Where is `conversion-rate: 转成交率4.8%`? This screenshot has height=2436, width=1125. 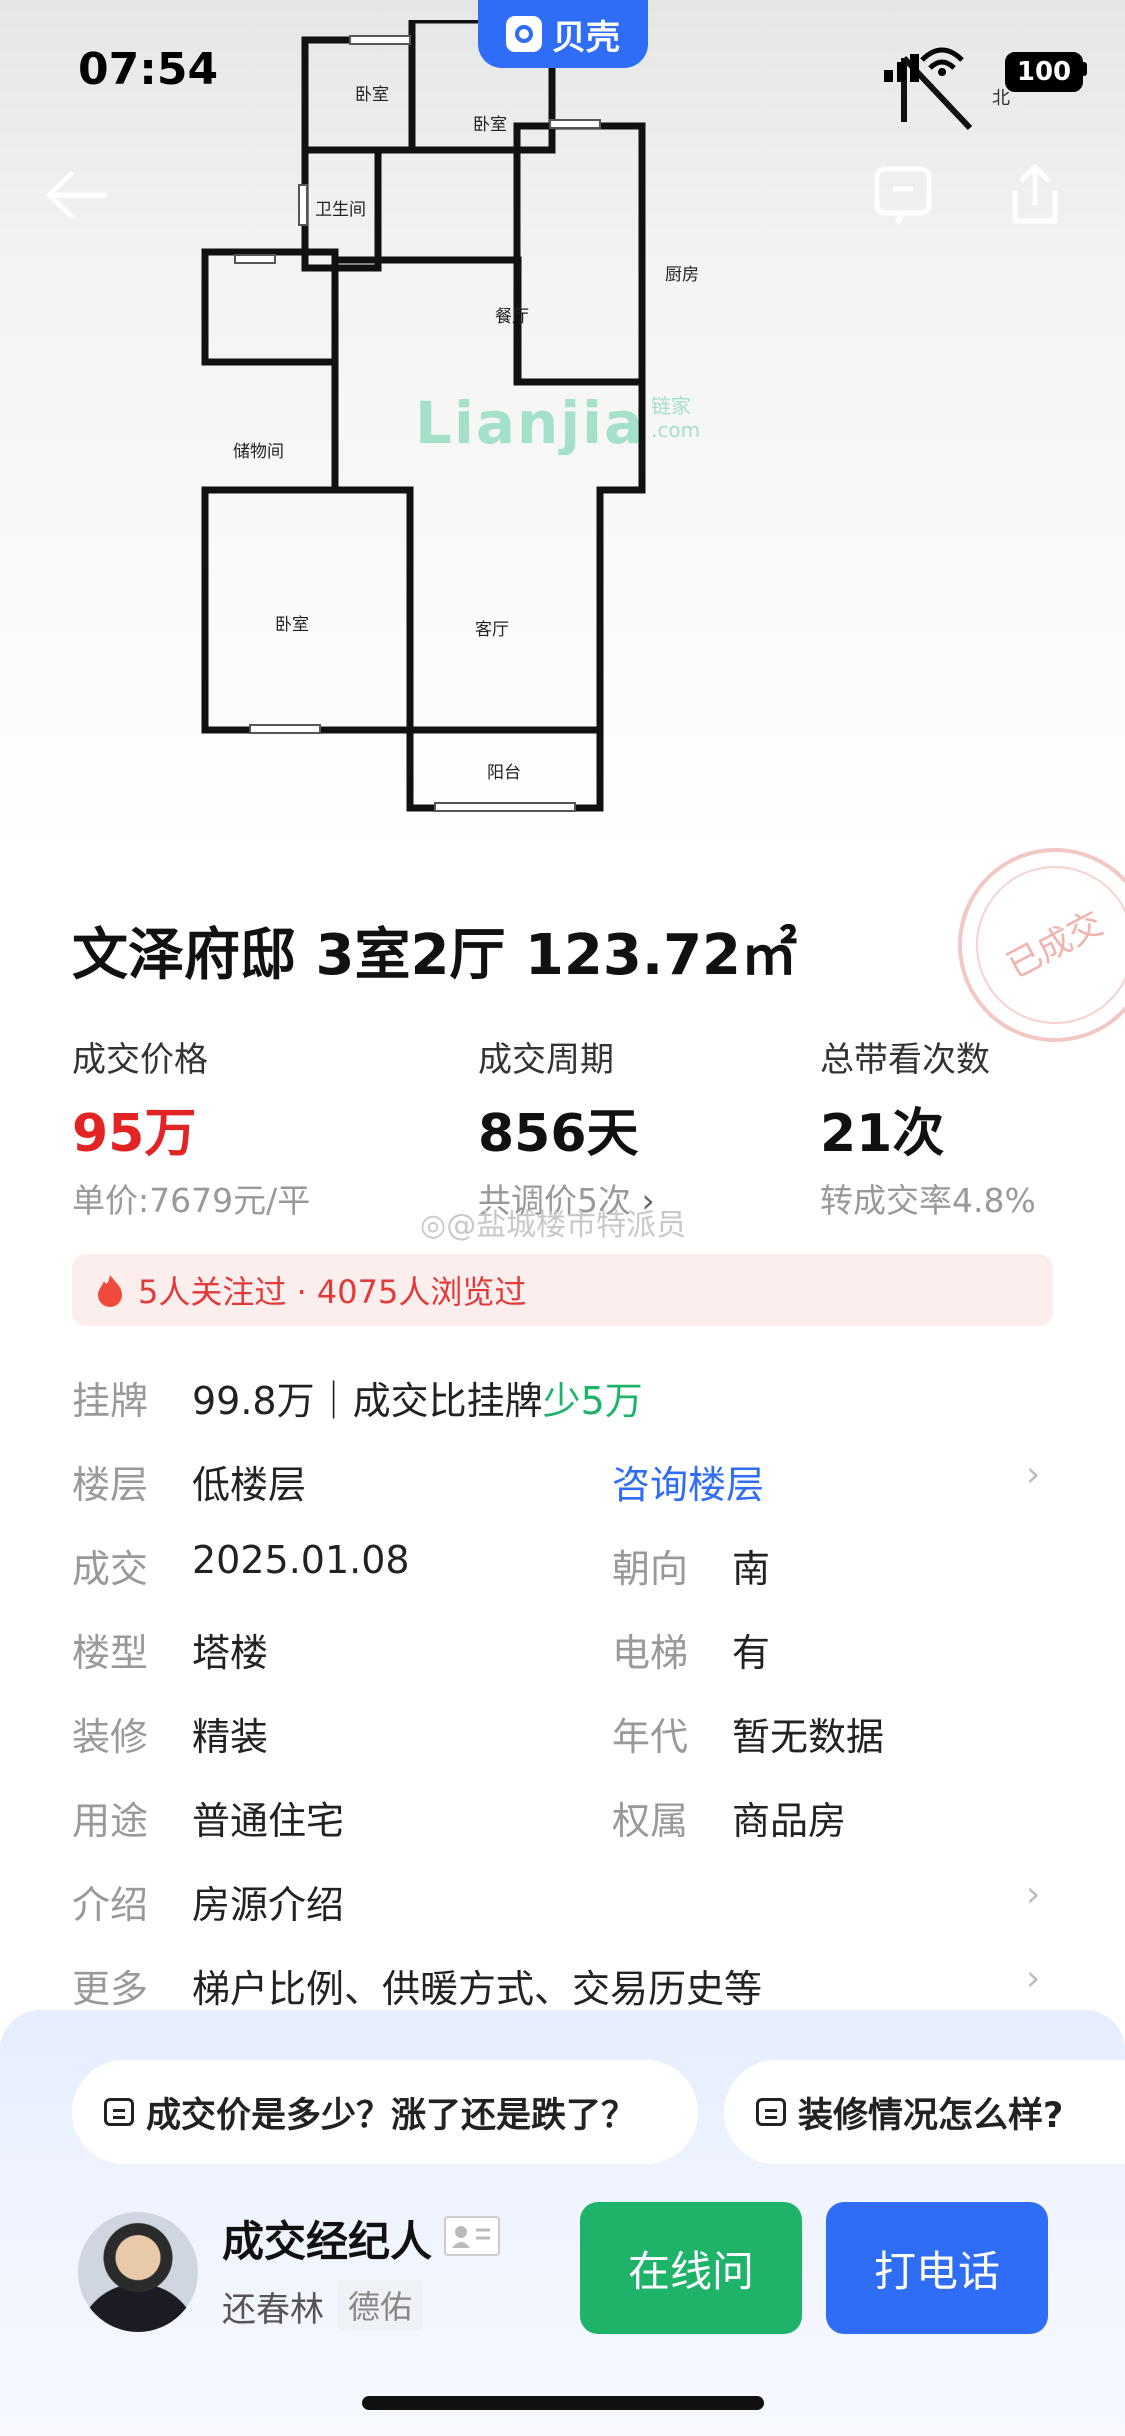
conversion-rate: 转成交率4.8% is located at coordinates (928, 1200).